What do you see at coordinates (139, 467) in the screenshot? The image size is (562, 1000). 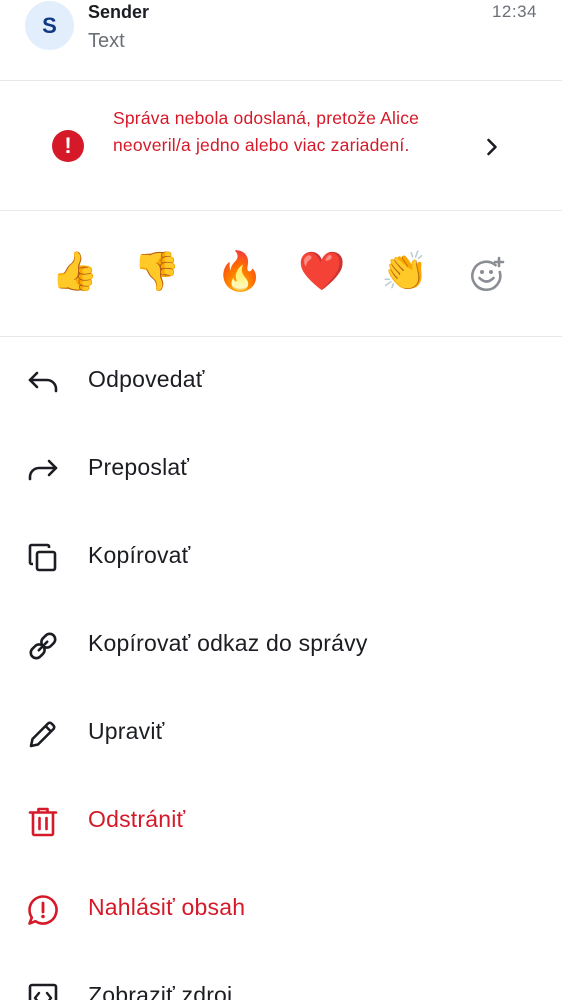 I see `menu-label: Preposlať` at bounding box center [139, 467].